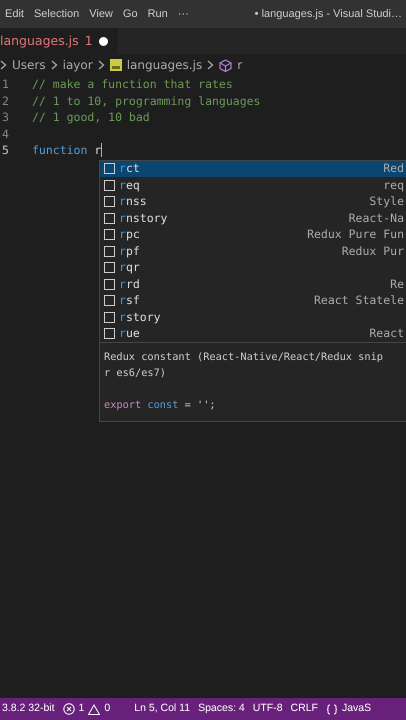  Describe the element at coordinates (221, 709) in the screenshot. I see `status-item: Spaces: 4` at that location.